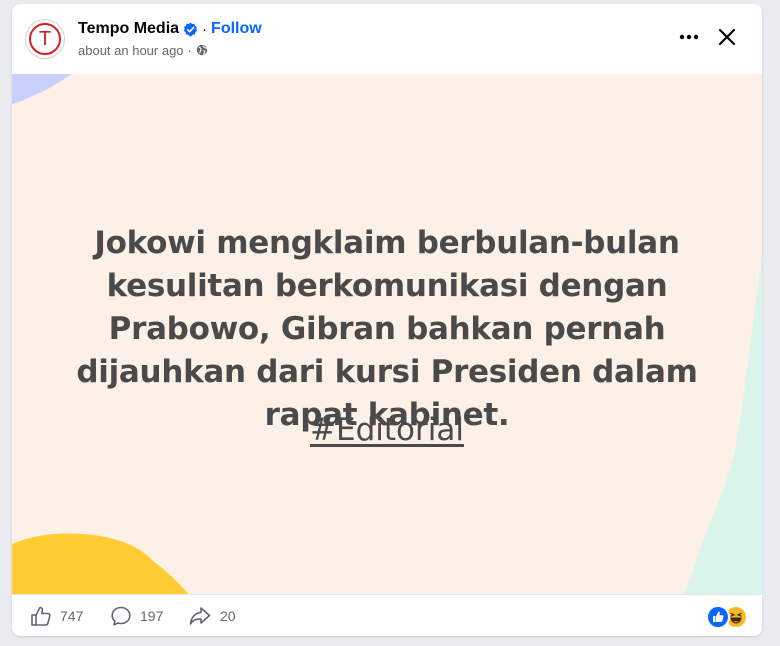 This screenshot has width=780, height=646. I want to click on name-row: Tempo Media · Follow, so click(170, 29).